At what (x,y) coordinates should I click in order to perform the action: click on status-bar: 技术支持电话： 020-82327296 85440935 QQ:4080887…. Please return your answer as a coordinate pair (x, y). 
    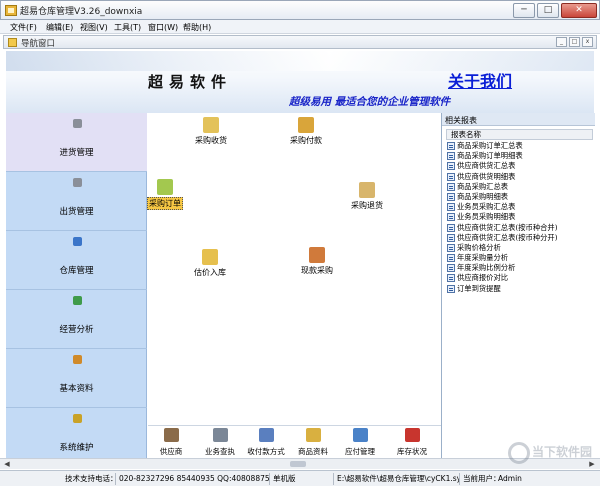
    Looking at the image, I should click on (300, 478).